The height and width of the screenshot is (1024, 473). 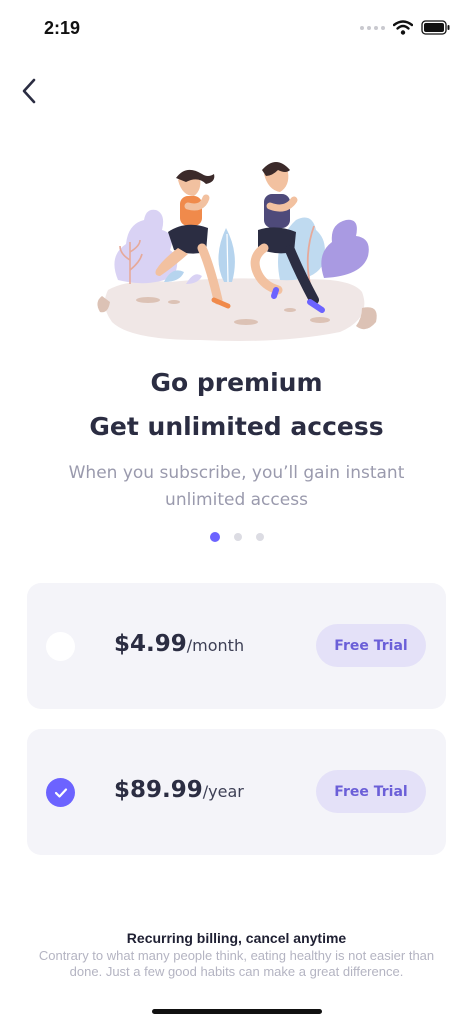 I want to click on plan-price-line: $89.99/year, so click(x=179, y=790).